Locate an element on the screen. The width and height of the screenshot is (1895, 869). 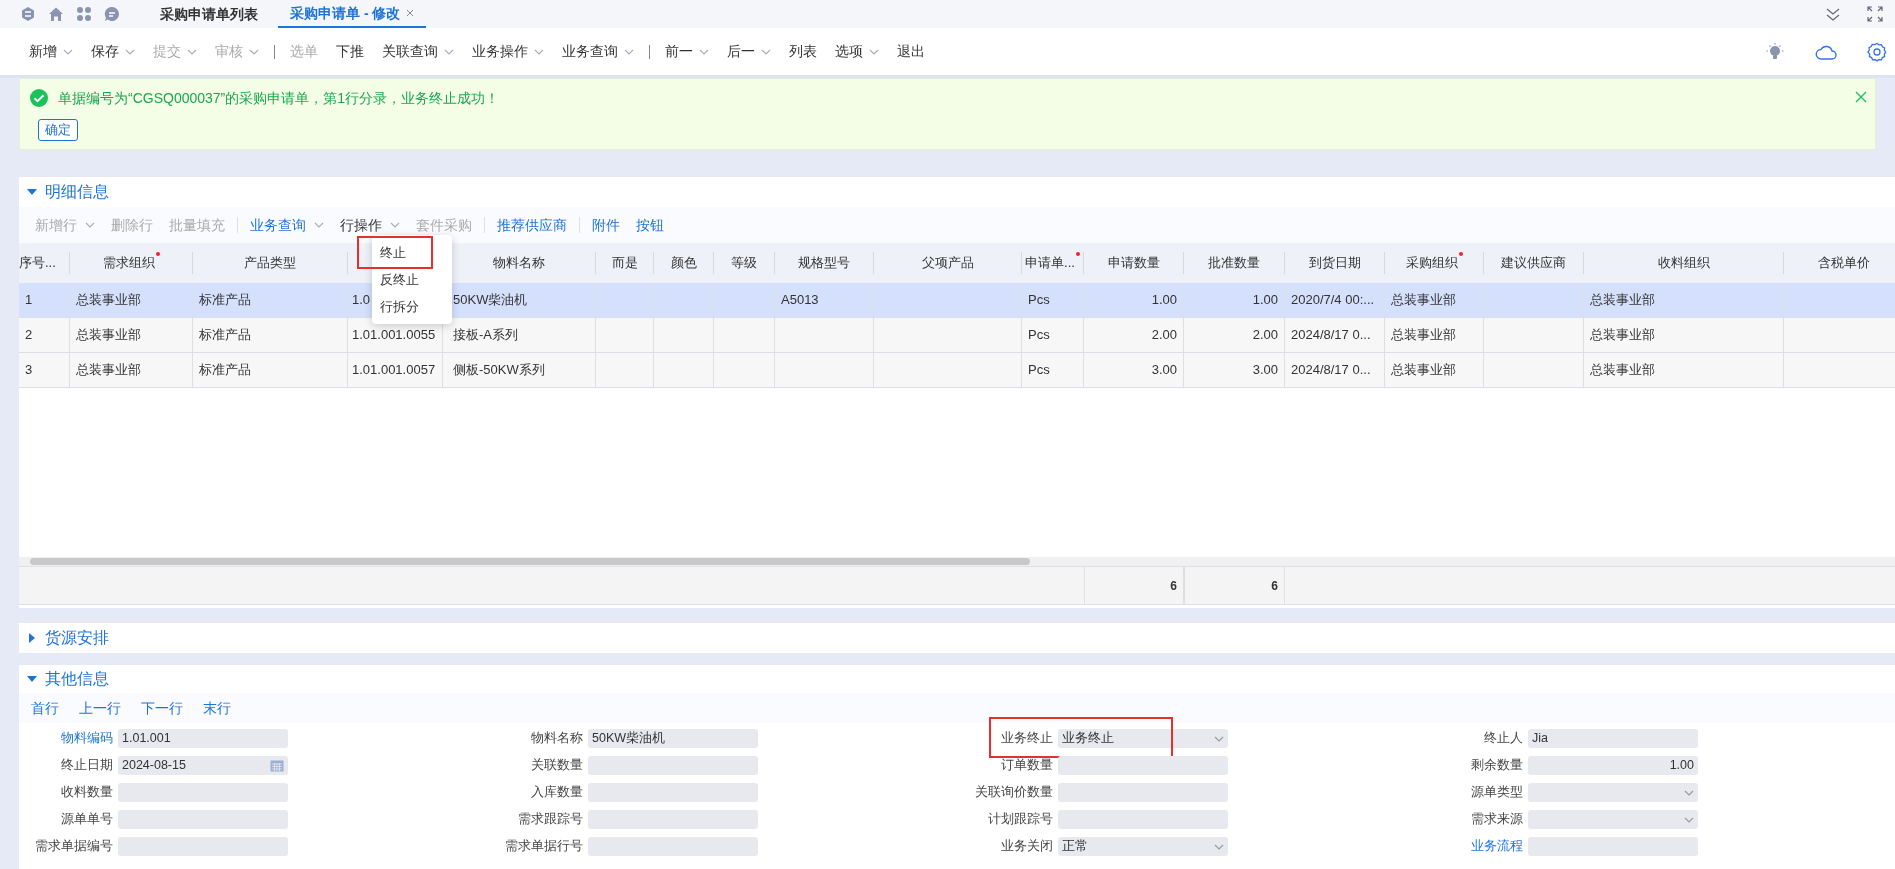
table-cell-text: 1.00 is located at coordinates (1164, 300).